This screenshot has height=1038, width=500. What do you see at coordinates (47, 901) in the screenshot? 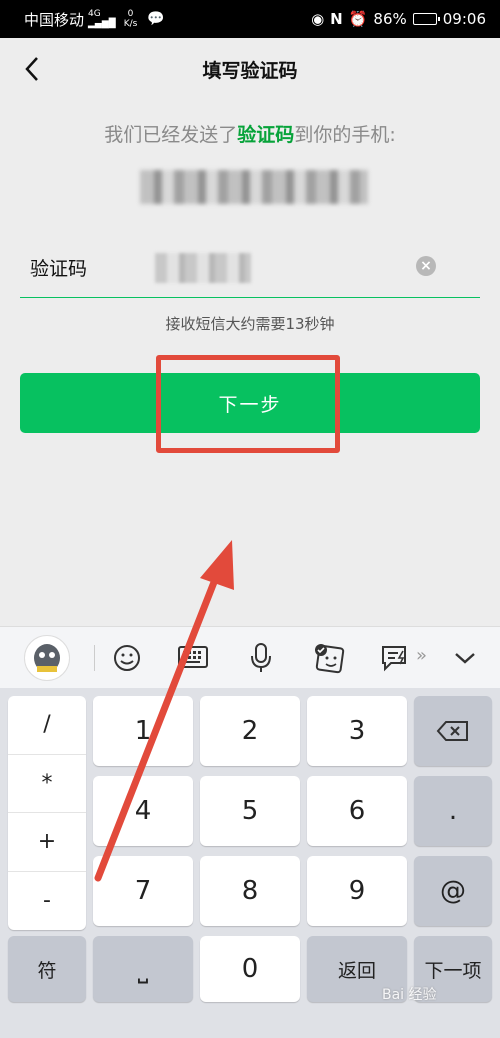
I see `key-minus: -` at bounding box center [47, 901].